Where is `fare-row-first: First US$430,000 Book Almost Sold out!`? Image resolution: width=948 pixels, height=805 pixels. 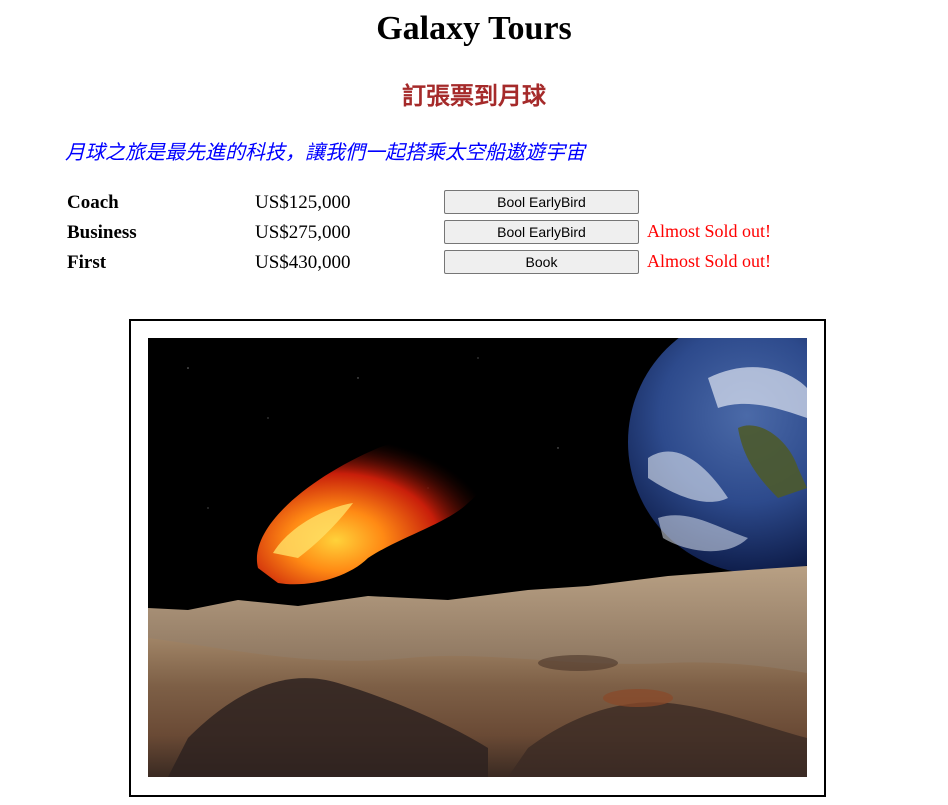 fare-row-first: First US$430,000 Book Almost Sold out! is located at coordinates (467, 264).